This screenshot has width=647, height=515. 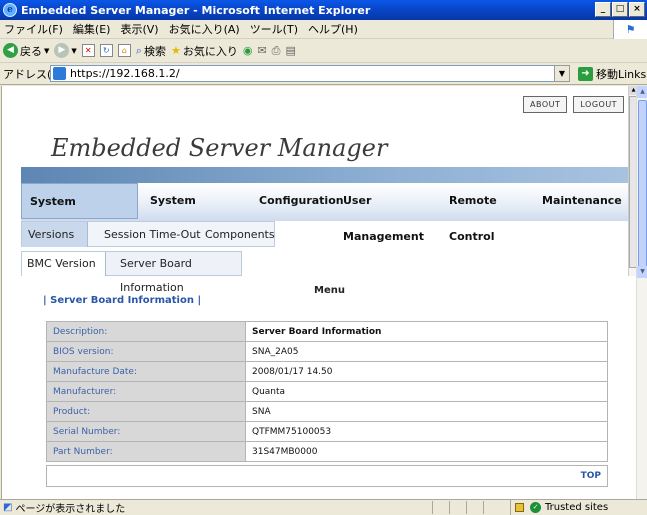 I want to click on close-button: ×, so click(x=637, y=9).